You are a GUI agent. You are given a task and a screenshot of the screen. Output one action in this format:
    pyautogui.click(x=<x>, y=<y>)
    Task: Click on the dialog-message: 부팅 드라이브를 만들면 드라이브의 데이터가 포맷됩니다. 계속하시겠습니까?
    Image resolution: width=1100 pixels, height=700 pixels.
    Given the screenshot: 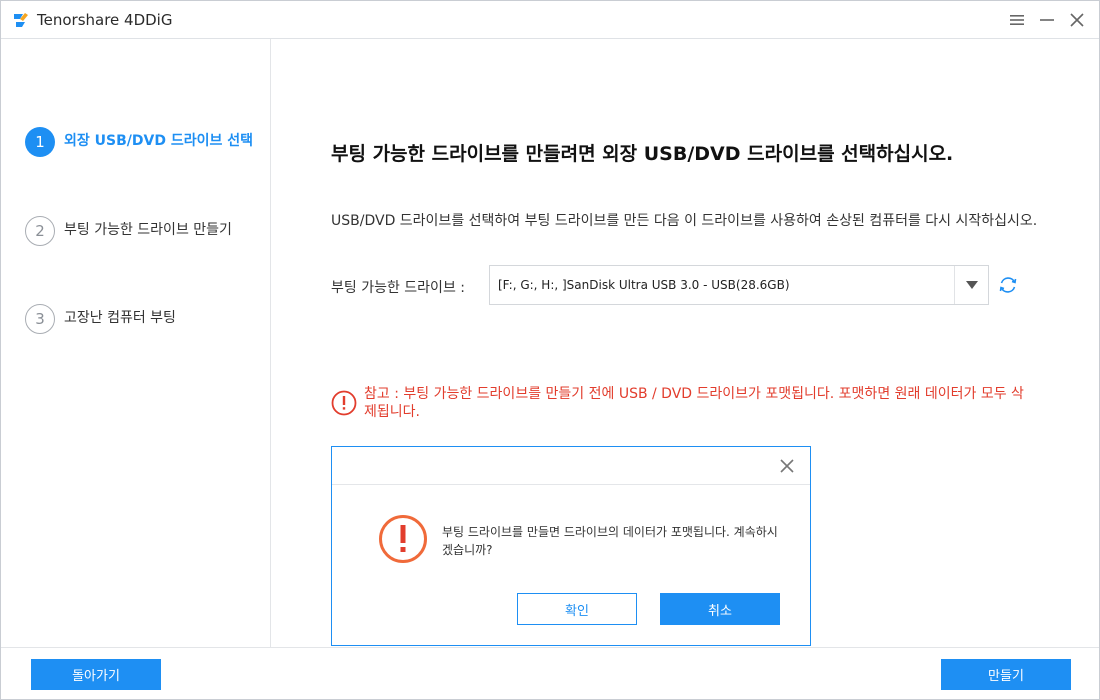 What is the action you would take?
    pyautogui.click(x=610, y=541)
    